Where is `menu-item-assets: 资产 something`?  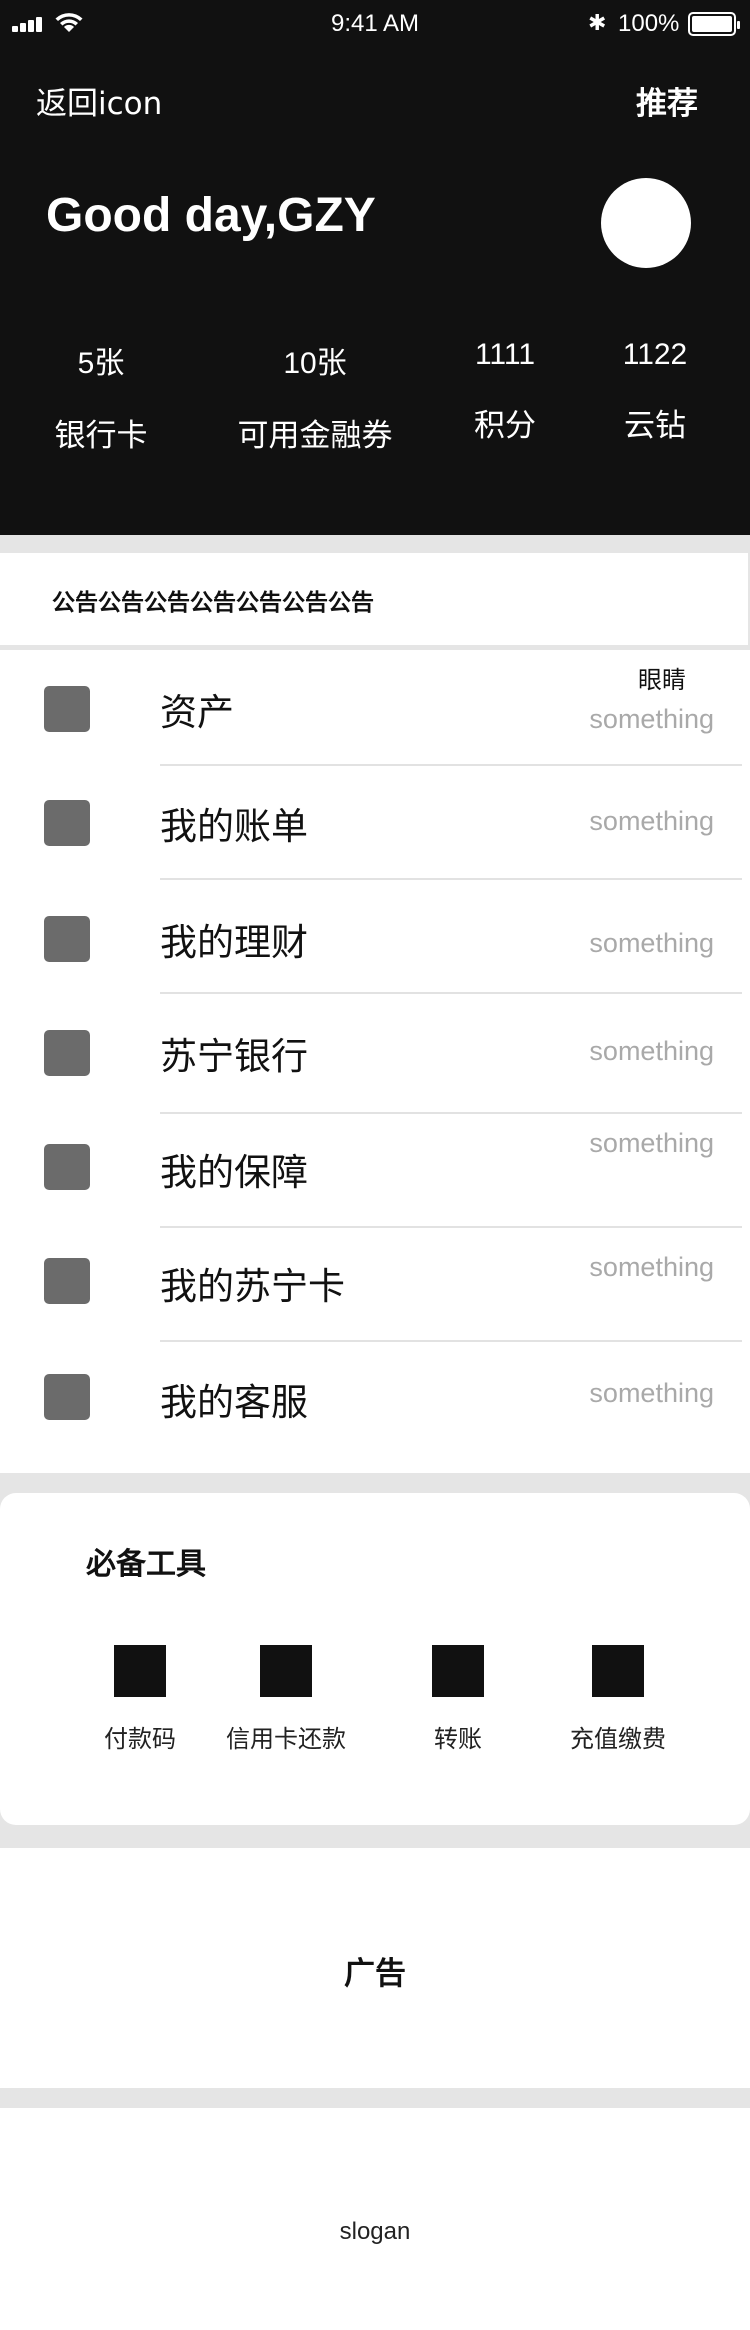
menu-item-assets: 资产 something is located at coordinates (375, 709).